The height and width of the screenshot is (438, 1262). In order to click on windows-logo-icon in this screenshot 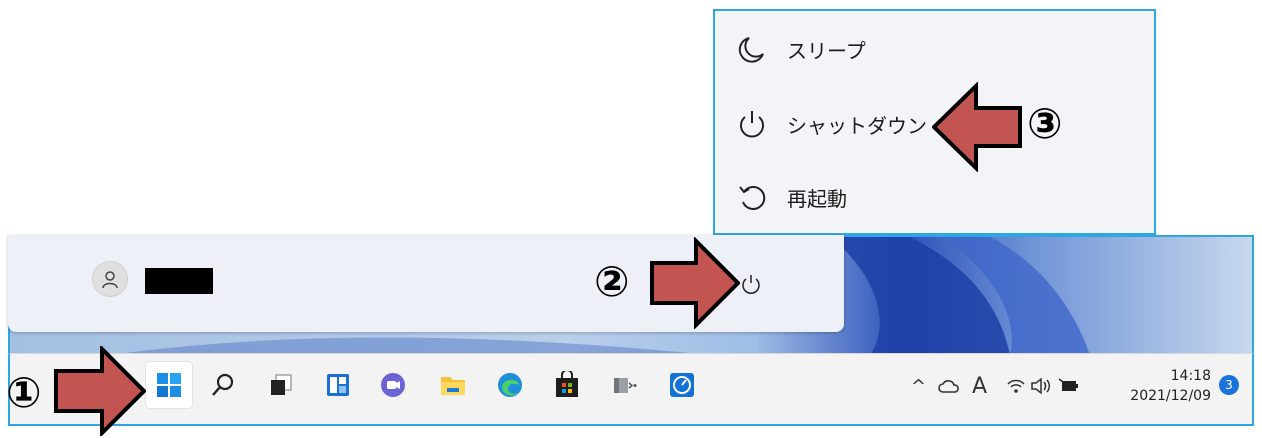, I will do `click(169, 385)`.